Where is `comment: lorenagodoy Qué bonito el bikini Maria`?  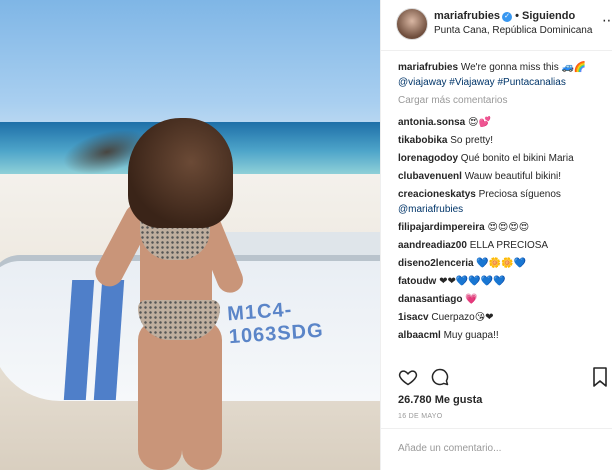
comment: lorenagodoy Qué bonito el bikini Maria is located at coordinates (503, 158).